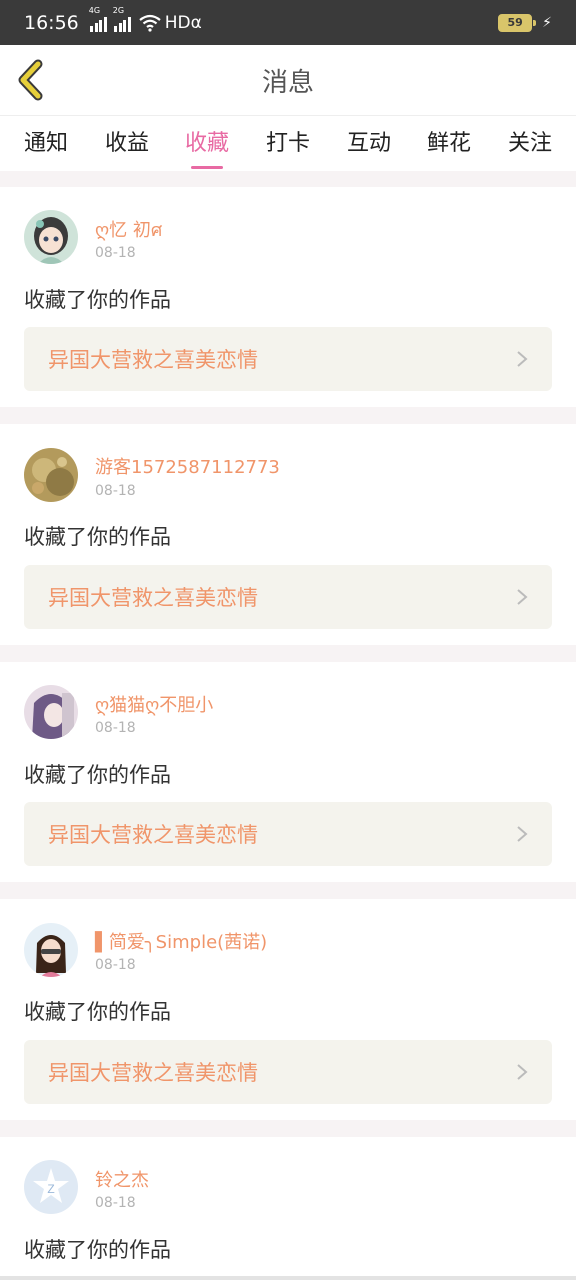 The width and height of the screenshot is (576, 1280). Describe the element at coordinates (127, 147) in the screenshot. I see `tab-earnings: 收益` at that location.